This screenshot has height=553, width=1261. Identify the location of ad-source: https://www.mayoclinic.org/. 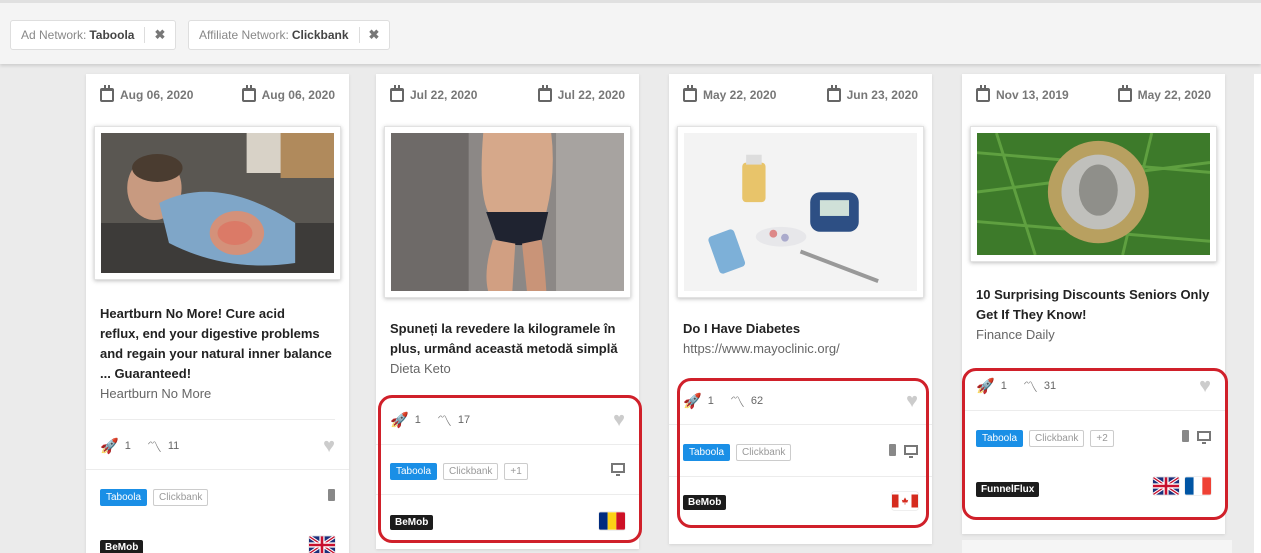
(761, 348).